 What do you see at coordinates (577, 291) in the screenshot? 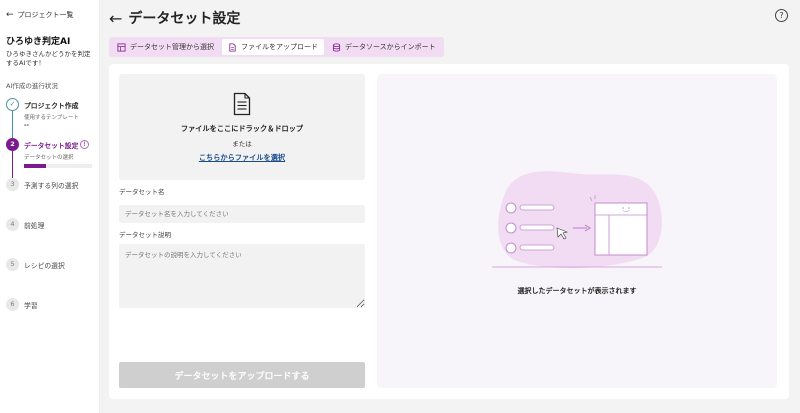
I see `preview-placeholder-text: 選択したデータセットが表示されます` at bounding box center [577, 291].